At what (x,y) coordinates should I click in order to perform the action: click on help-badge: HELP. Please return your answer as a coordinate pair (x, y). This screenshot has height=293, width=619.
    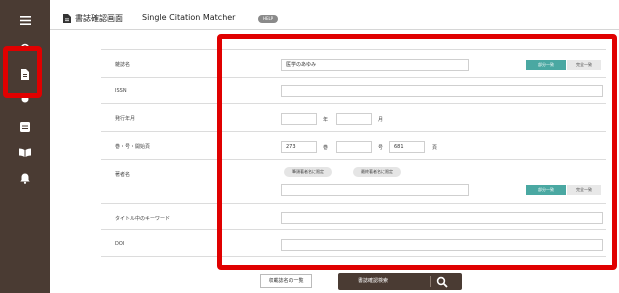
    Looking at the image, I should click on (268, 19).